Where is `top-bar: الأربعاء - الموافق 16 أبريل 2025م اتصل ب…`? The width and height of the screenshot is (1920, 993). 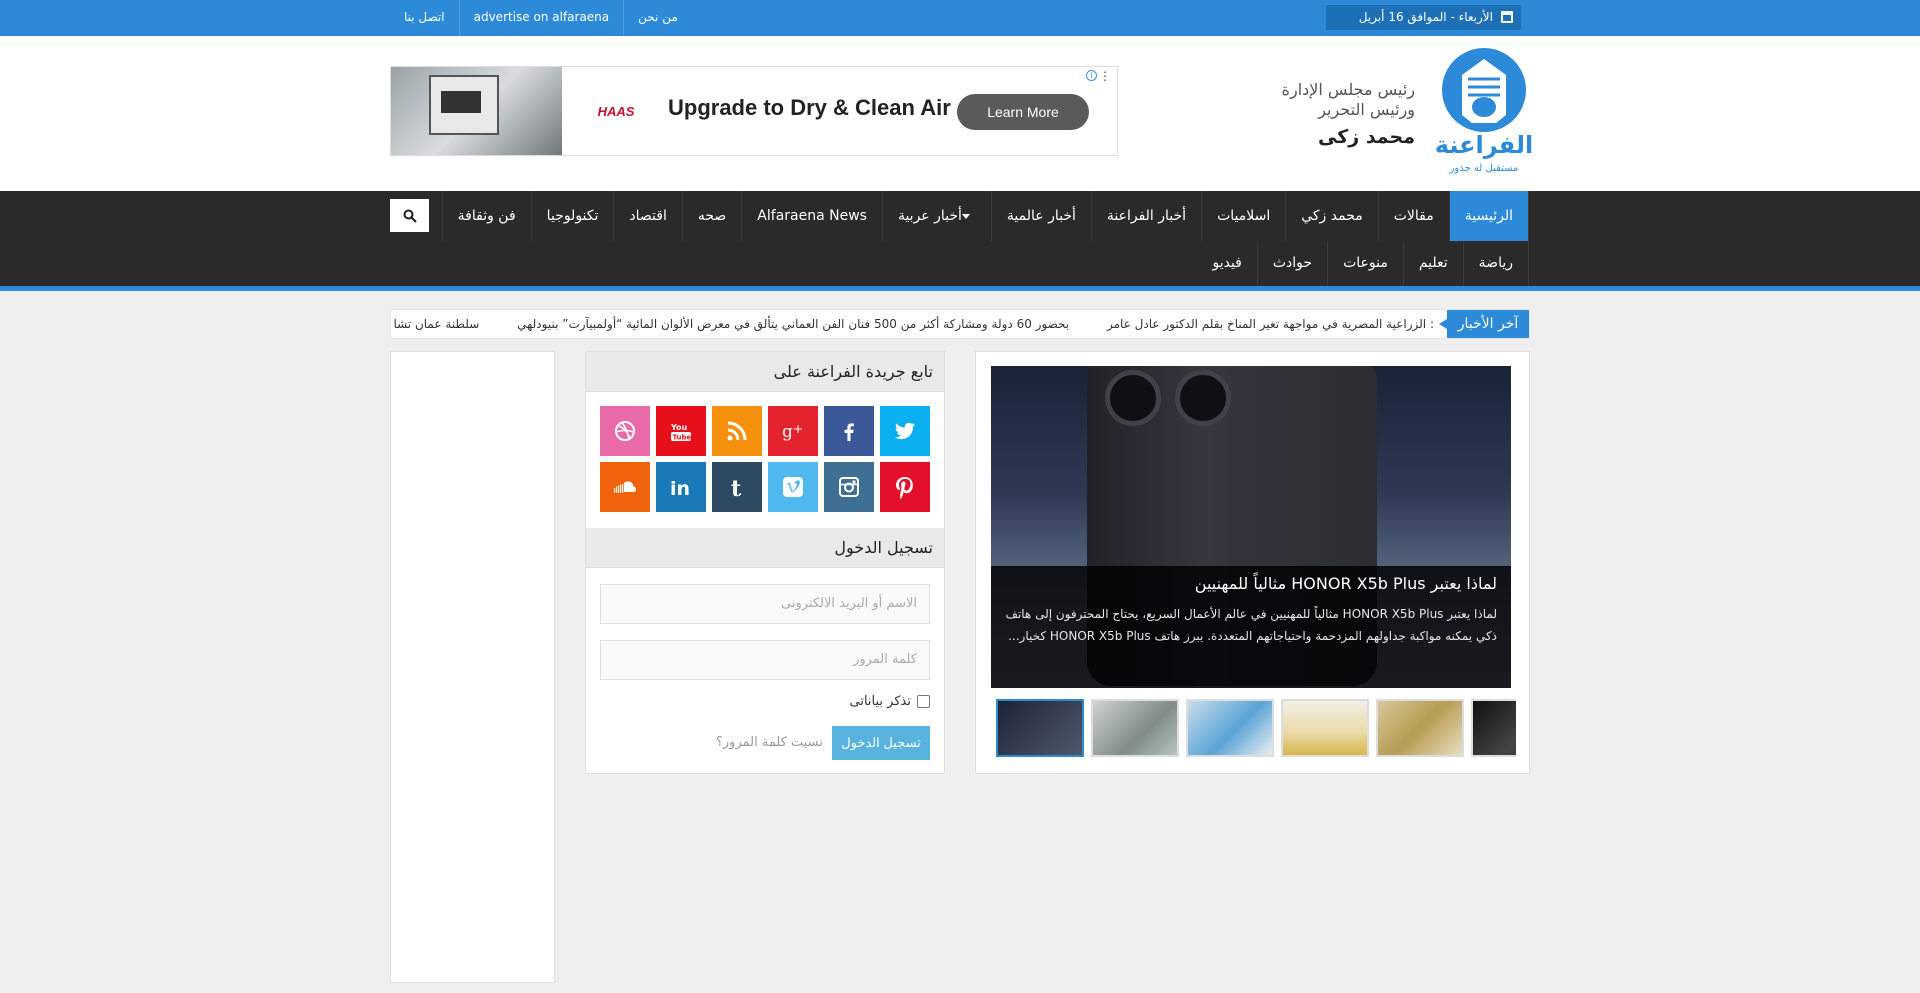 top-bar: الأربعاء - الموافق 16 أبريل 2025م اتصل ب… is located at coordinates (960, 24).